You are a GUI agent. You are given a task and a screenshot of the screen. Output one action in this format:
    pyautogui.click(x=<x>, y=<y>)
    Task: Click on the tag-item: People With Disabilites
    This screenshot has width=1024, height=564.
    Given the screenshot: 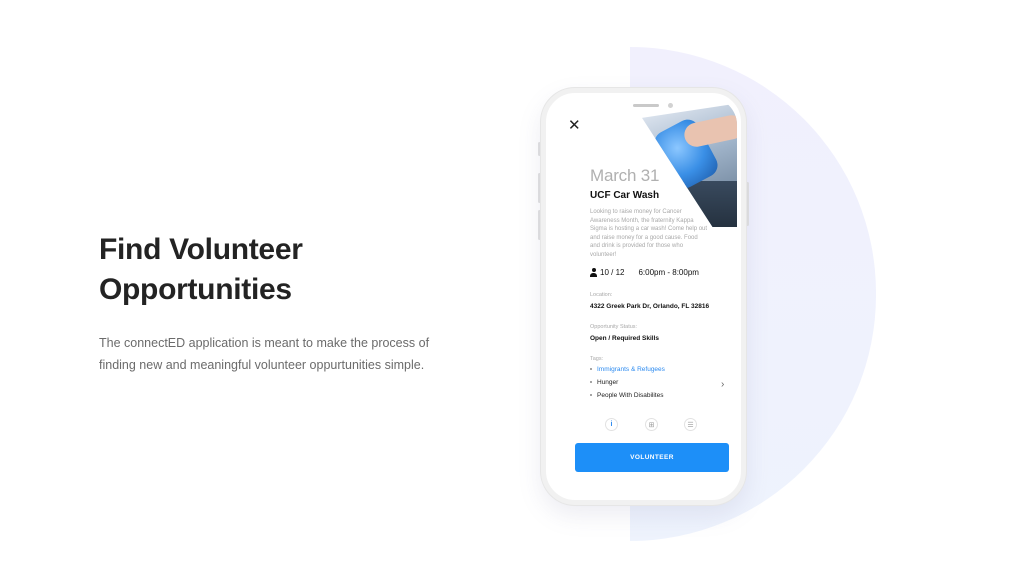 What is the action you would take?
    pyautogui.click(x=627, y=395)
    